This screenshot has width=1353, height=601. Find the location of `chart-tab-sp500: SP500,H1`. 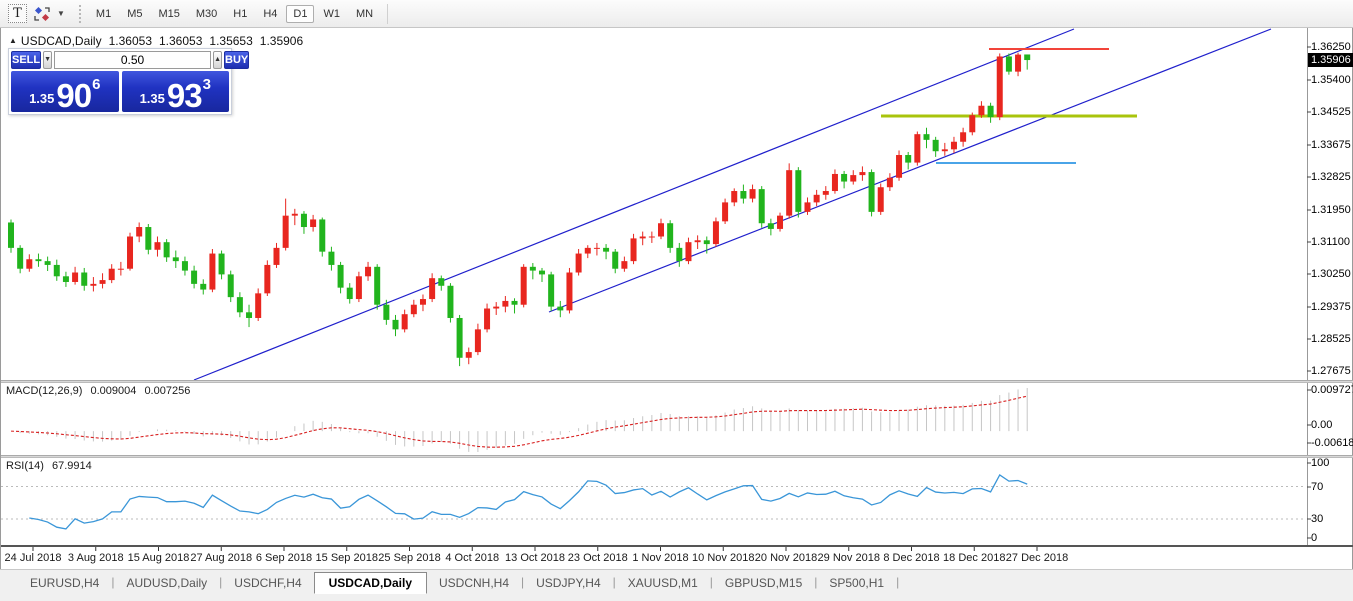

chart-tab-sp500: SP500,H1 is located at coordinates (856, 583).